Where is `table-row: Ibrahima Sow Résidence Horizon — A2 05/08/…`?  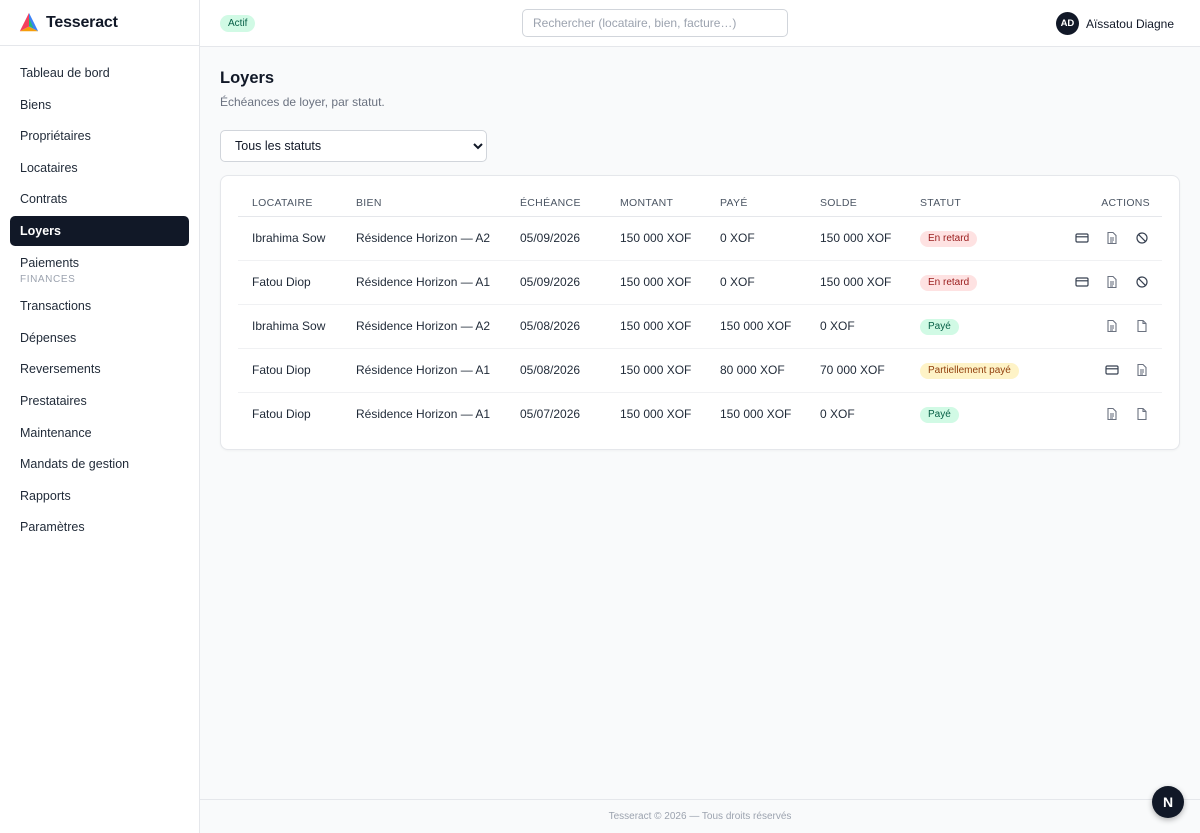 table-row: Ibrahima Sow Résidence Horizon — A2 05/08/… is located at coordinates (700, 326).